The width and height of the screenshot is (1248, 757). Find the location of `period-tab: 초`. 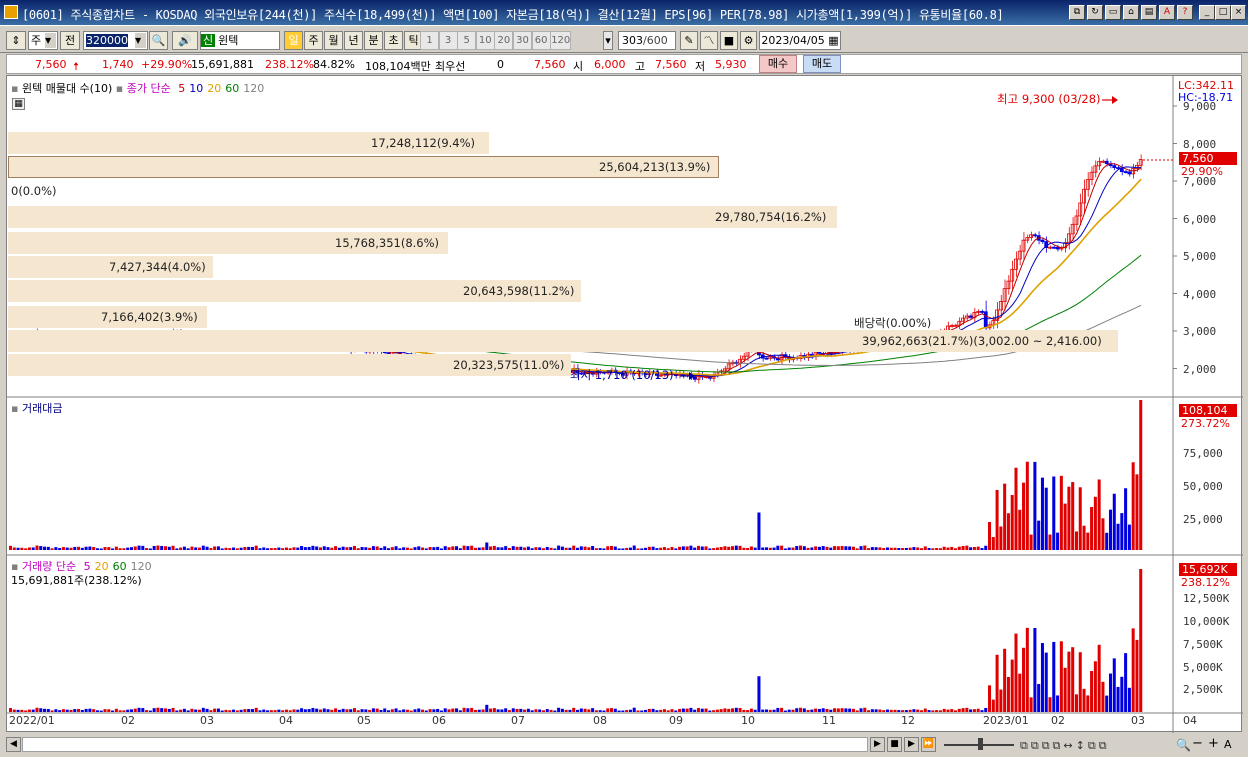

period-tab: 초 is located at coordinates (393, 40).